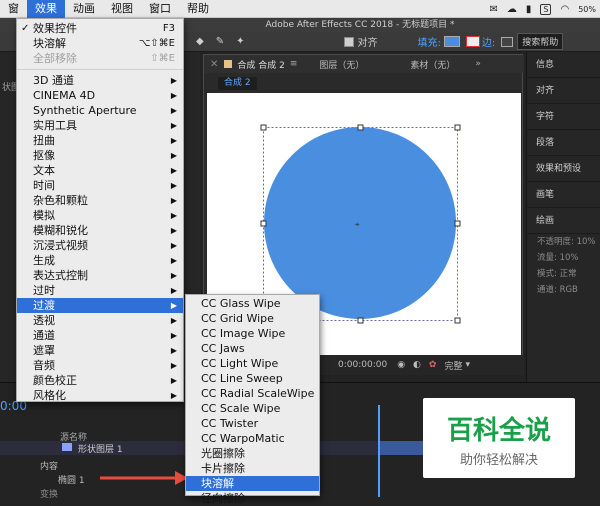  I want to click on timecode: 0:00:00:00, so click(362, 365).